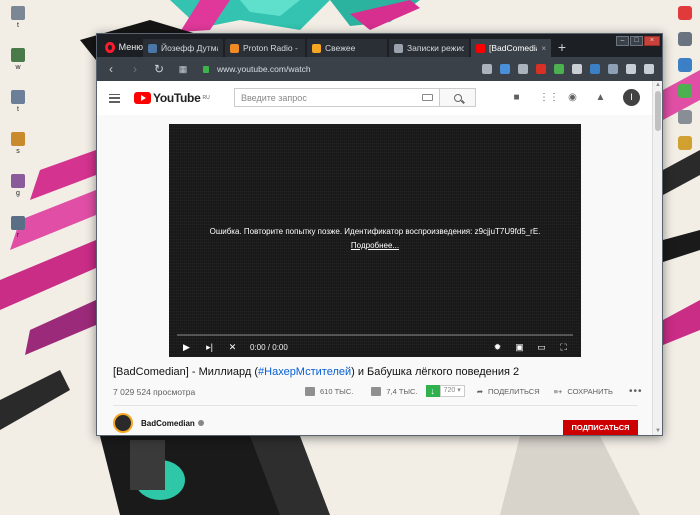 The width and height of the screenshot is (700, 515). Describe the element at coordinates (516, 97) in the screenshot. I see `create-video-icon: ■` at that location.